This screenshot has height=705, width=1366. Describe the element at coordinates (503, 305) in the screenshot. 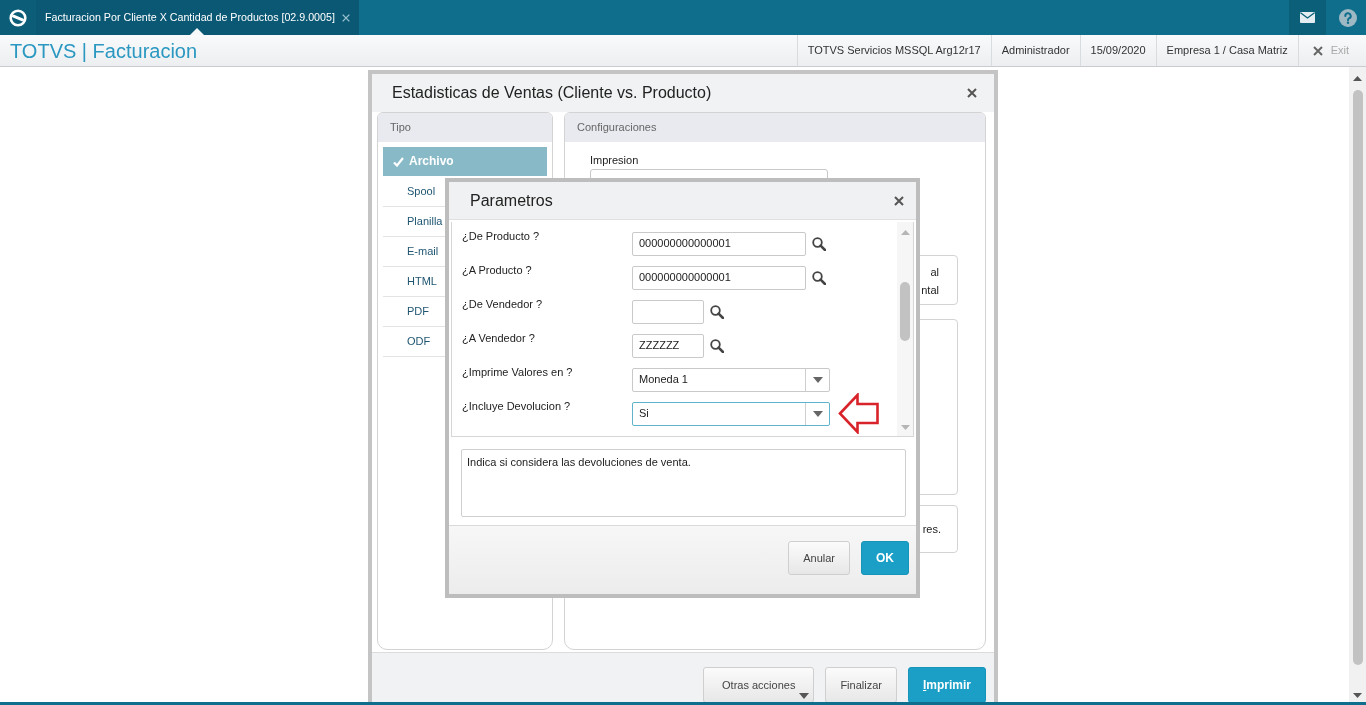

I see `question-label: ¿De Vendedor ?` at that location.